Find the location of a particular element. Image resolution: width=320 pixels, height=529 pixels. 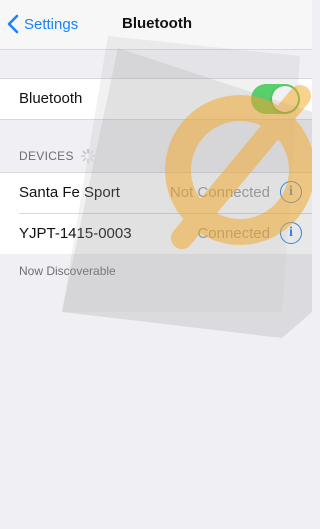

chevron-left-icon is located at coordinates (13, 24).